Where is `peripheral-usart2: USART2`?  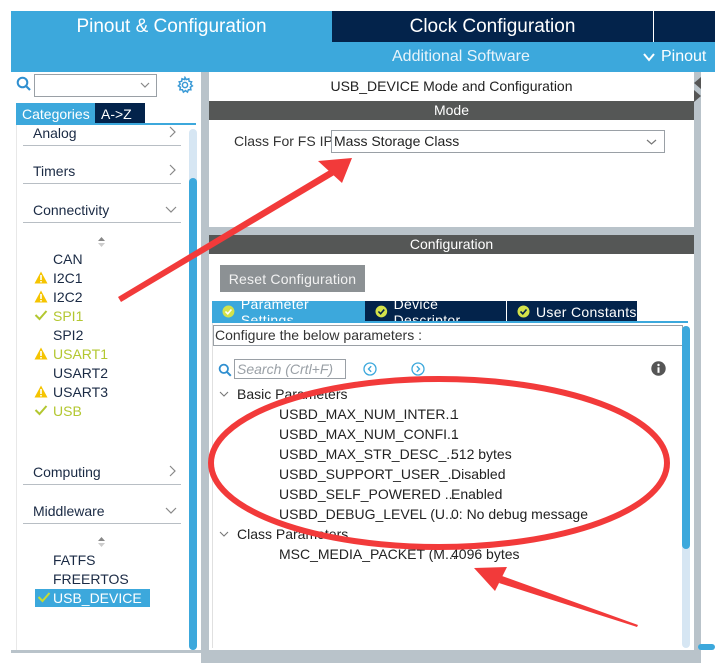 peripheral-usart2: USART2 is located at coordinates (80, 373).